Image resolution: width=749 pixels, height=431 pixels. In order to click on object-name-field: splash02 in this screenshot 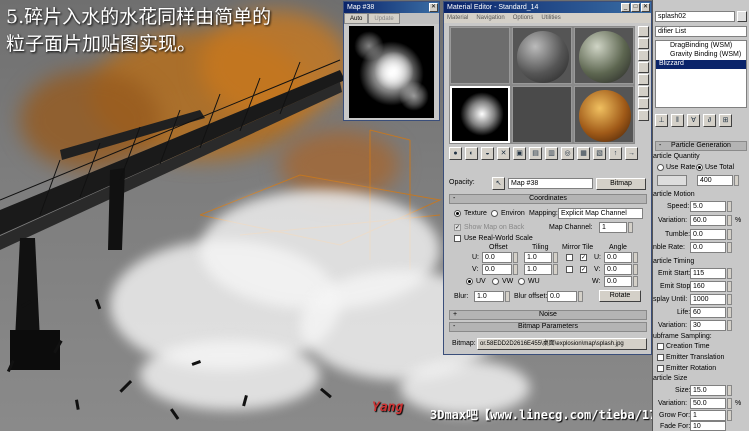, I will do `click(695, 16)`.